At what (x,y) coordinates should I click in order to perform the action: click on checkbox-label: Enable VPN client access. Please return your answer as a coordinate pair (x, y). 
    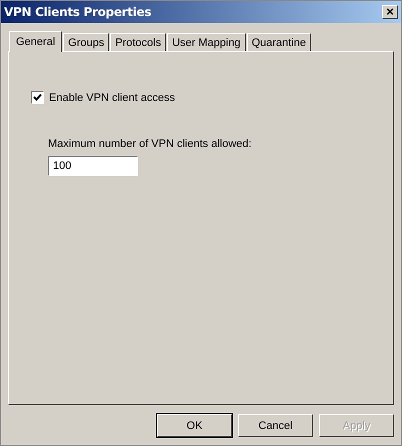
    Looking at the image, I should click on (112, 98).